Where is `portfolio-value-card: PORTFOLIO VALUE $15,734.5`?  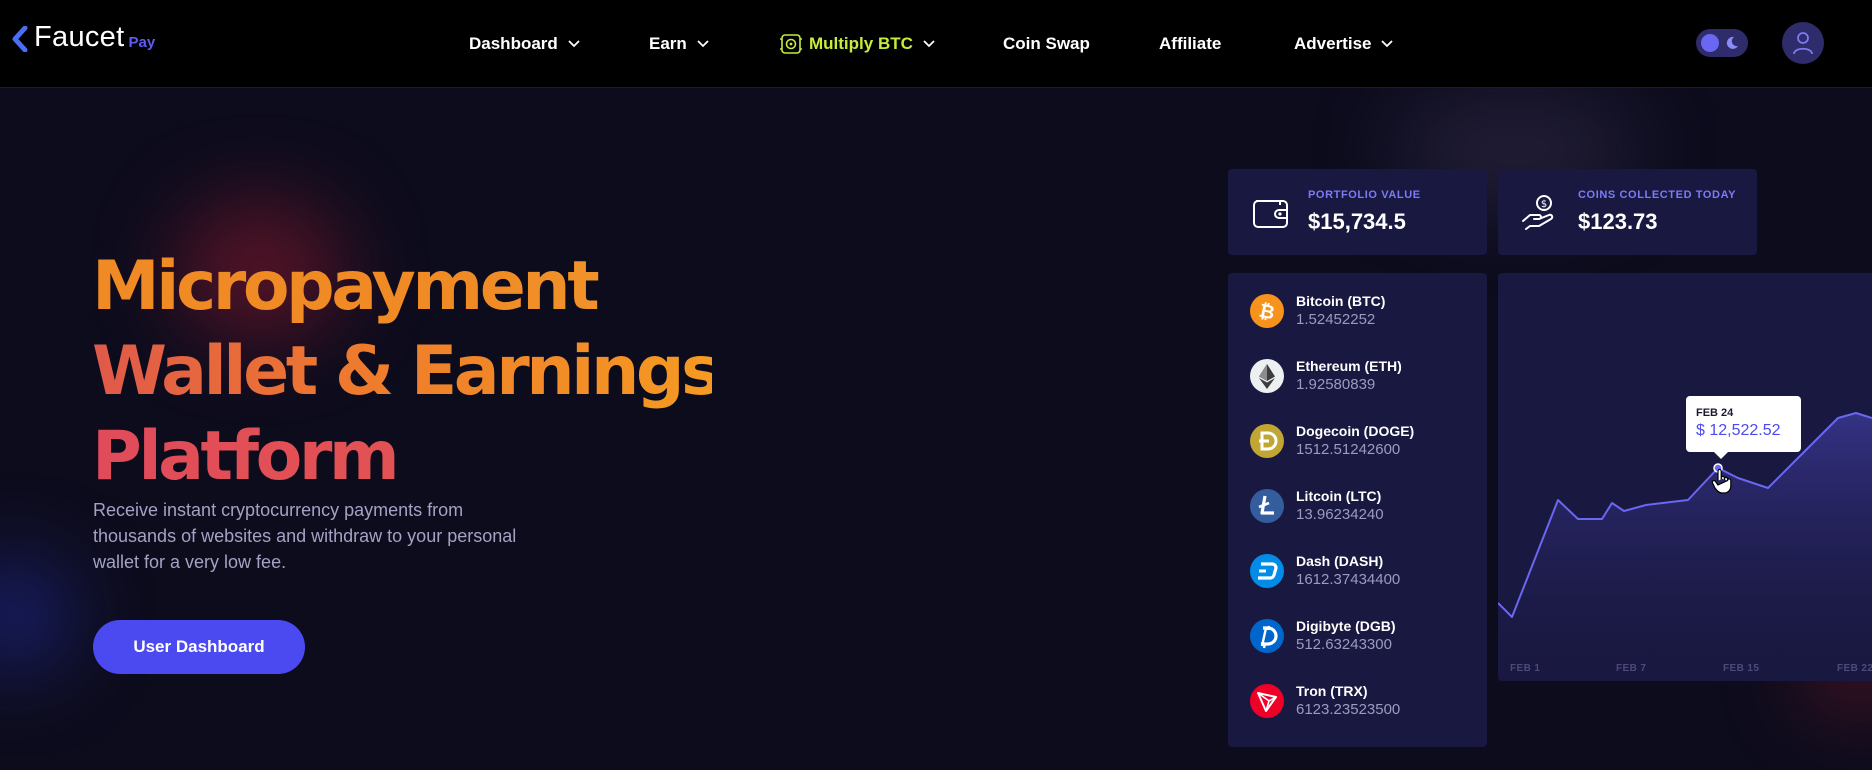
portfolio-value-card: PORTFOLIO VALUE $15,734.5 is located at coordinates (1357, 212).